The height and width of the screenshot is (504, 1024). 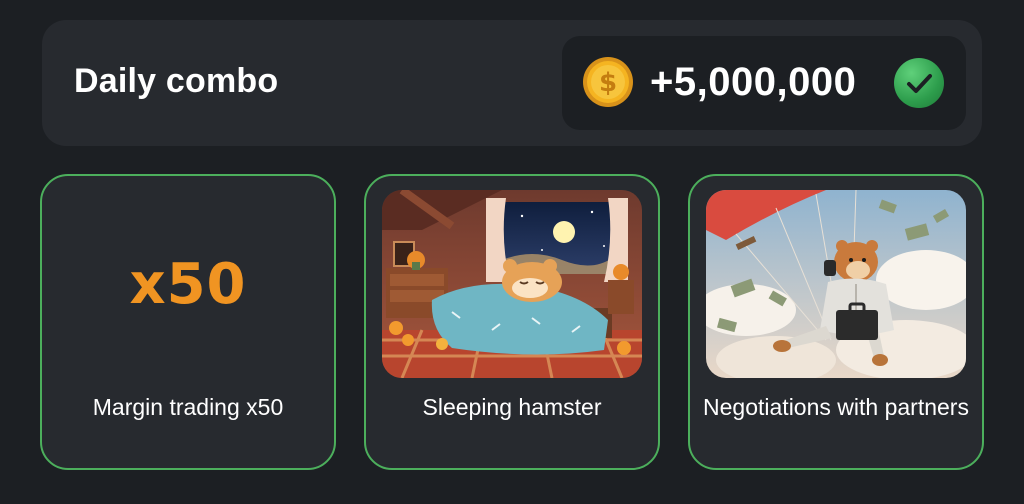 I want to click on reward-amount: +5,000,000, so click(x=753, y=82).